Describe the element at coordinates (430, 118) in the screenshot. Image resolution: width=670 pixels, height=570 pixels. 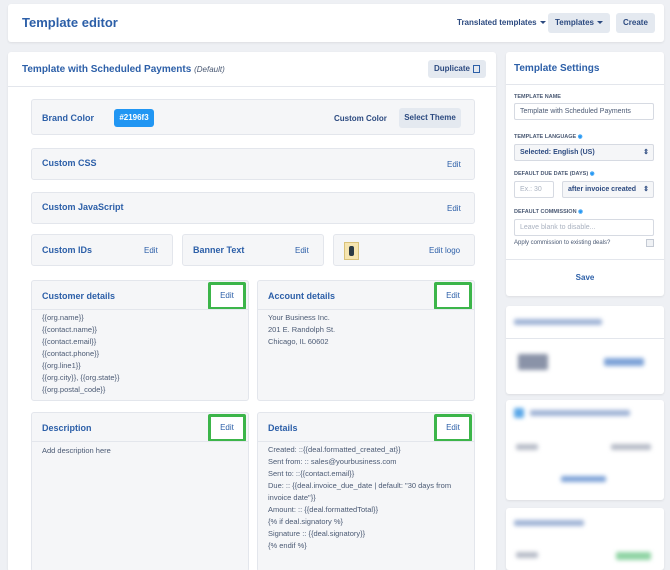
I see `select-theme-button: Select Theme` at that location.